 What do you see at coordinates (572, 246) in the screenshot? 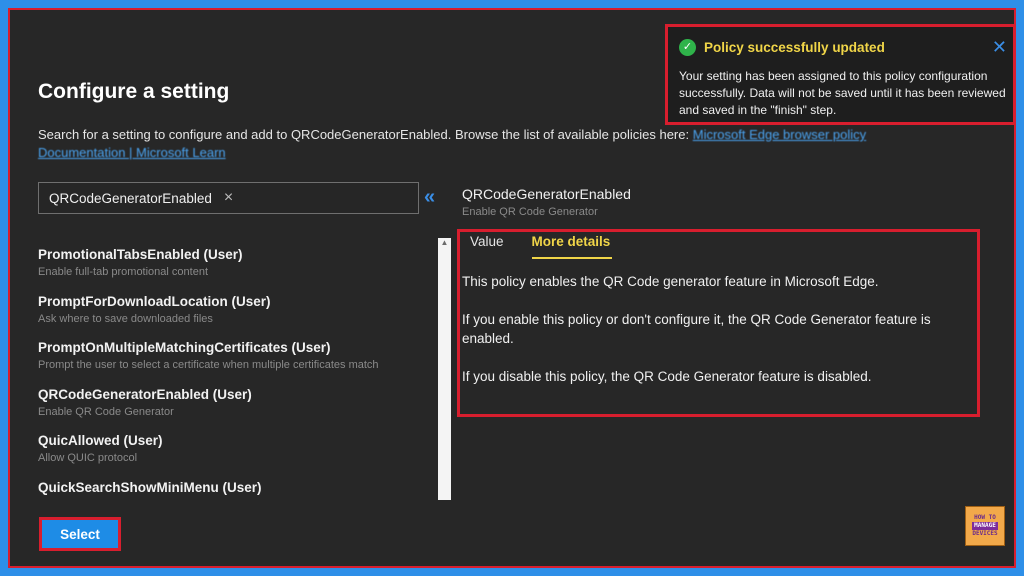
I see `tab-more-details: More details` at bounding box center [572, 246].